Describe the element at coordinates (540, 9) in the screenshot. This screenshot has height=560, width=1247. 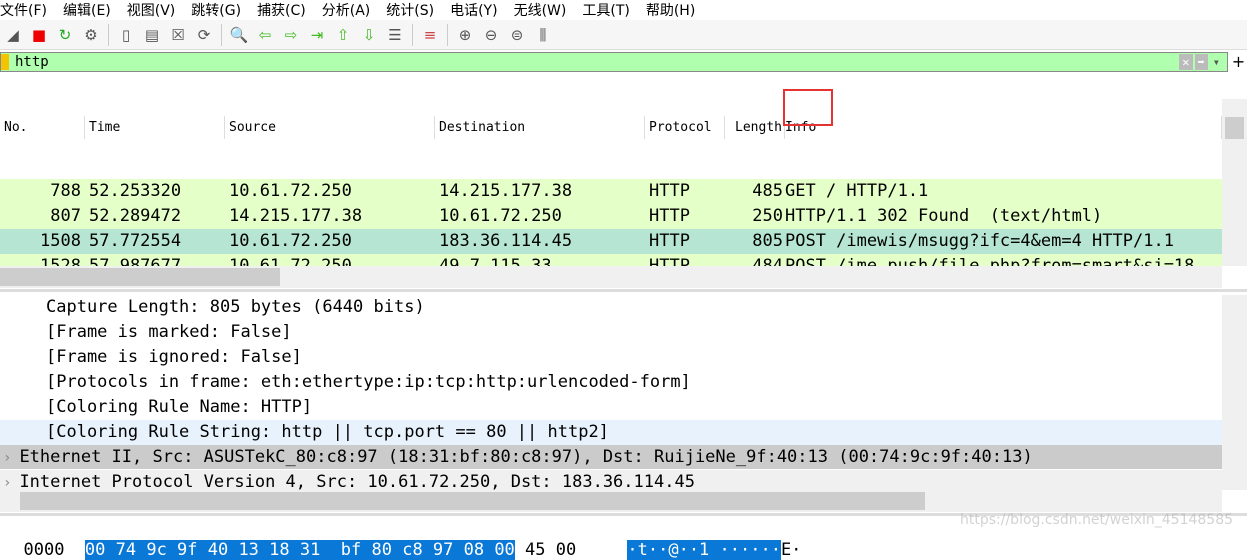
I see `menu-item: 无线(W)` at that location.